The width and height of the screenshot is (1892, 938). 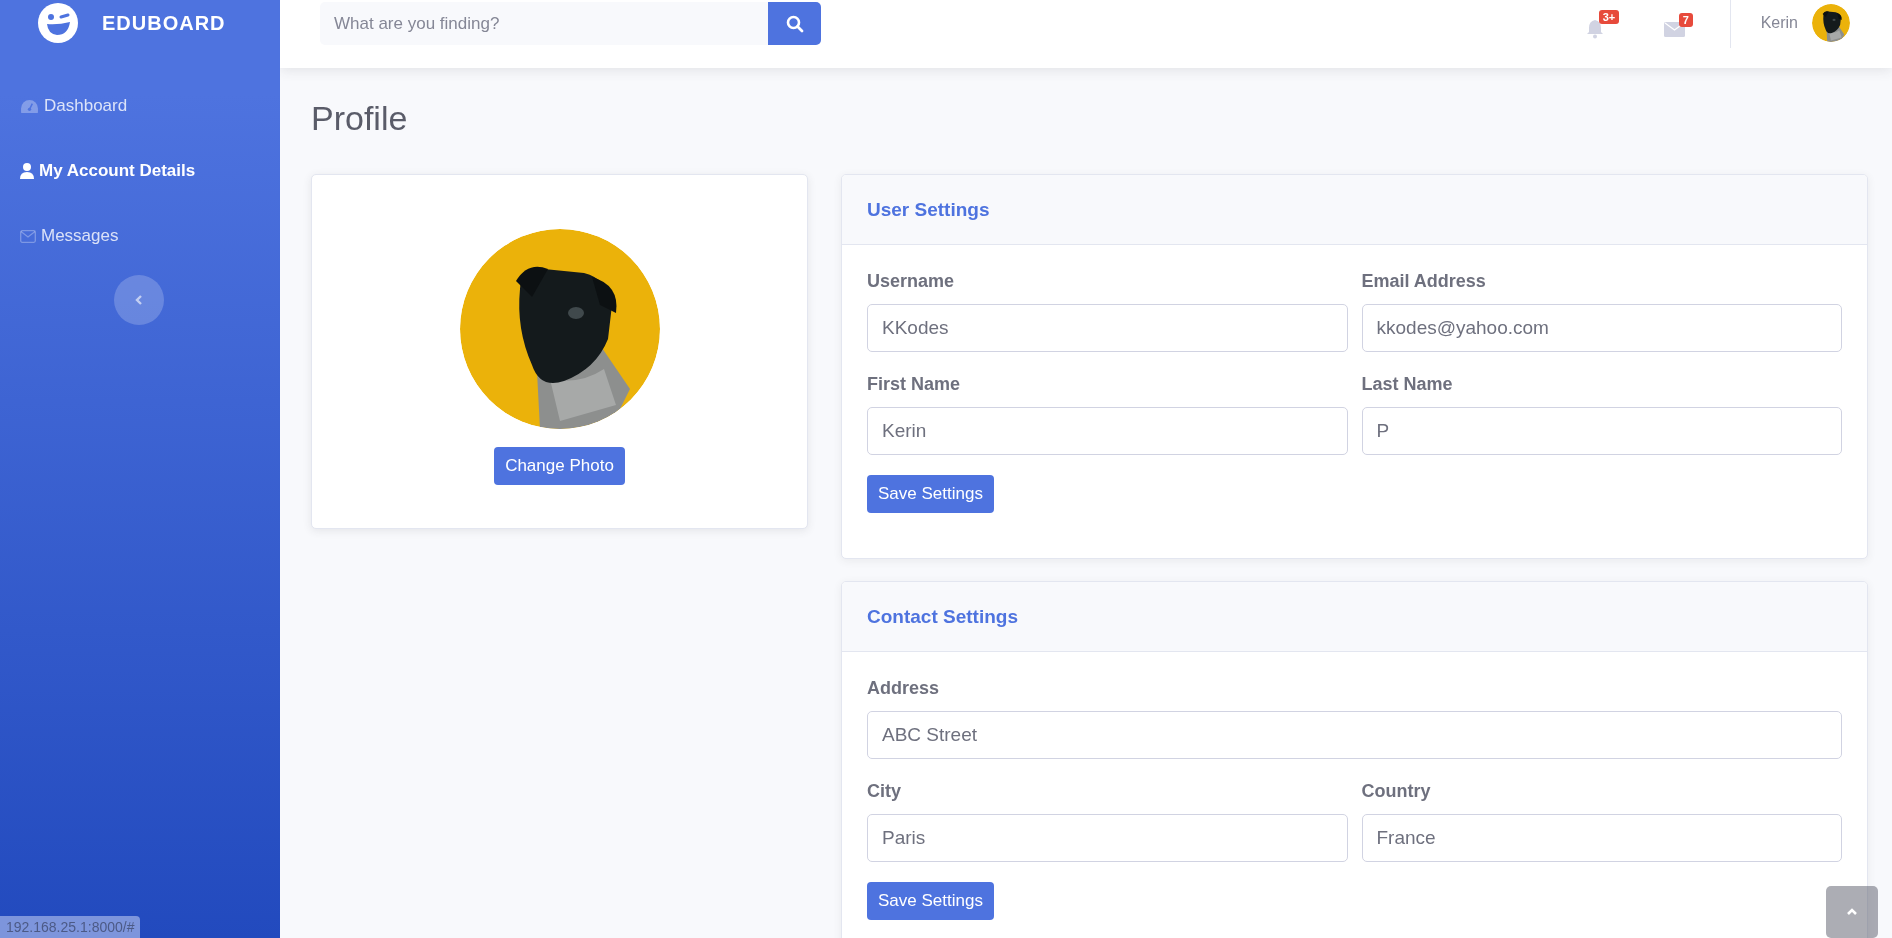 I want to click on user-icon, so click(x=27, y=171).